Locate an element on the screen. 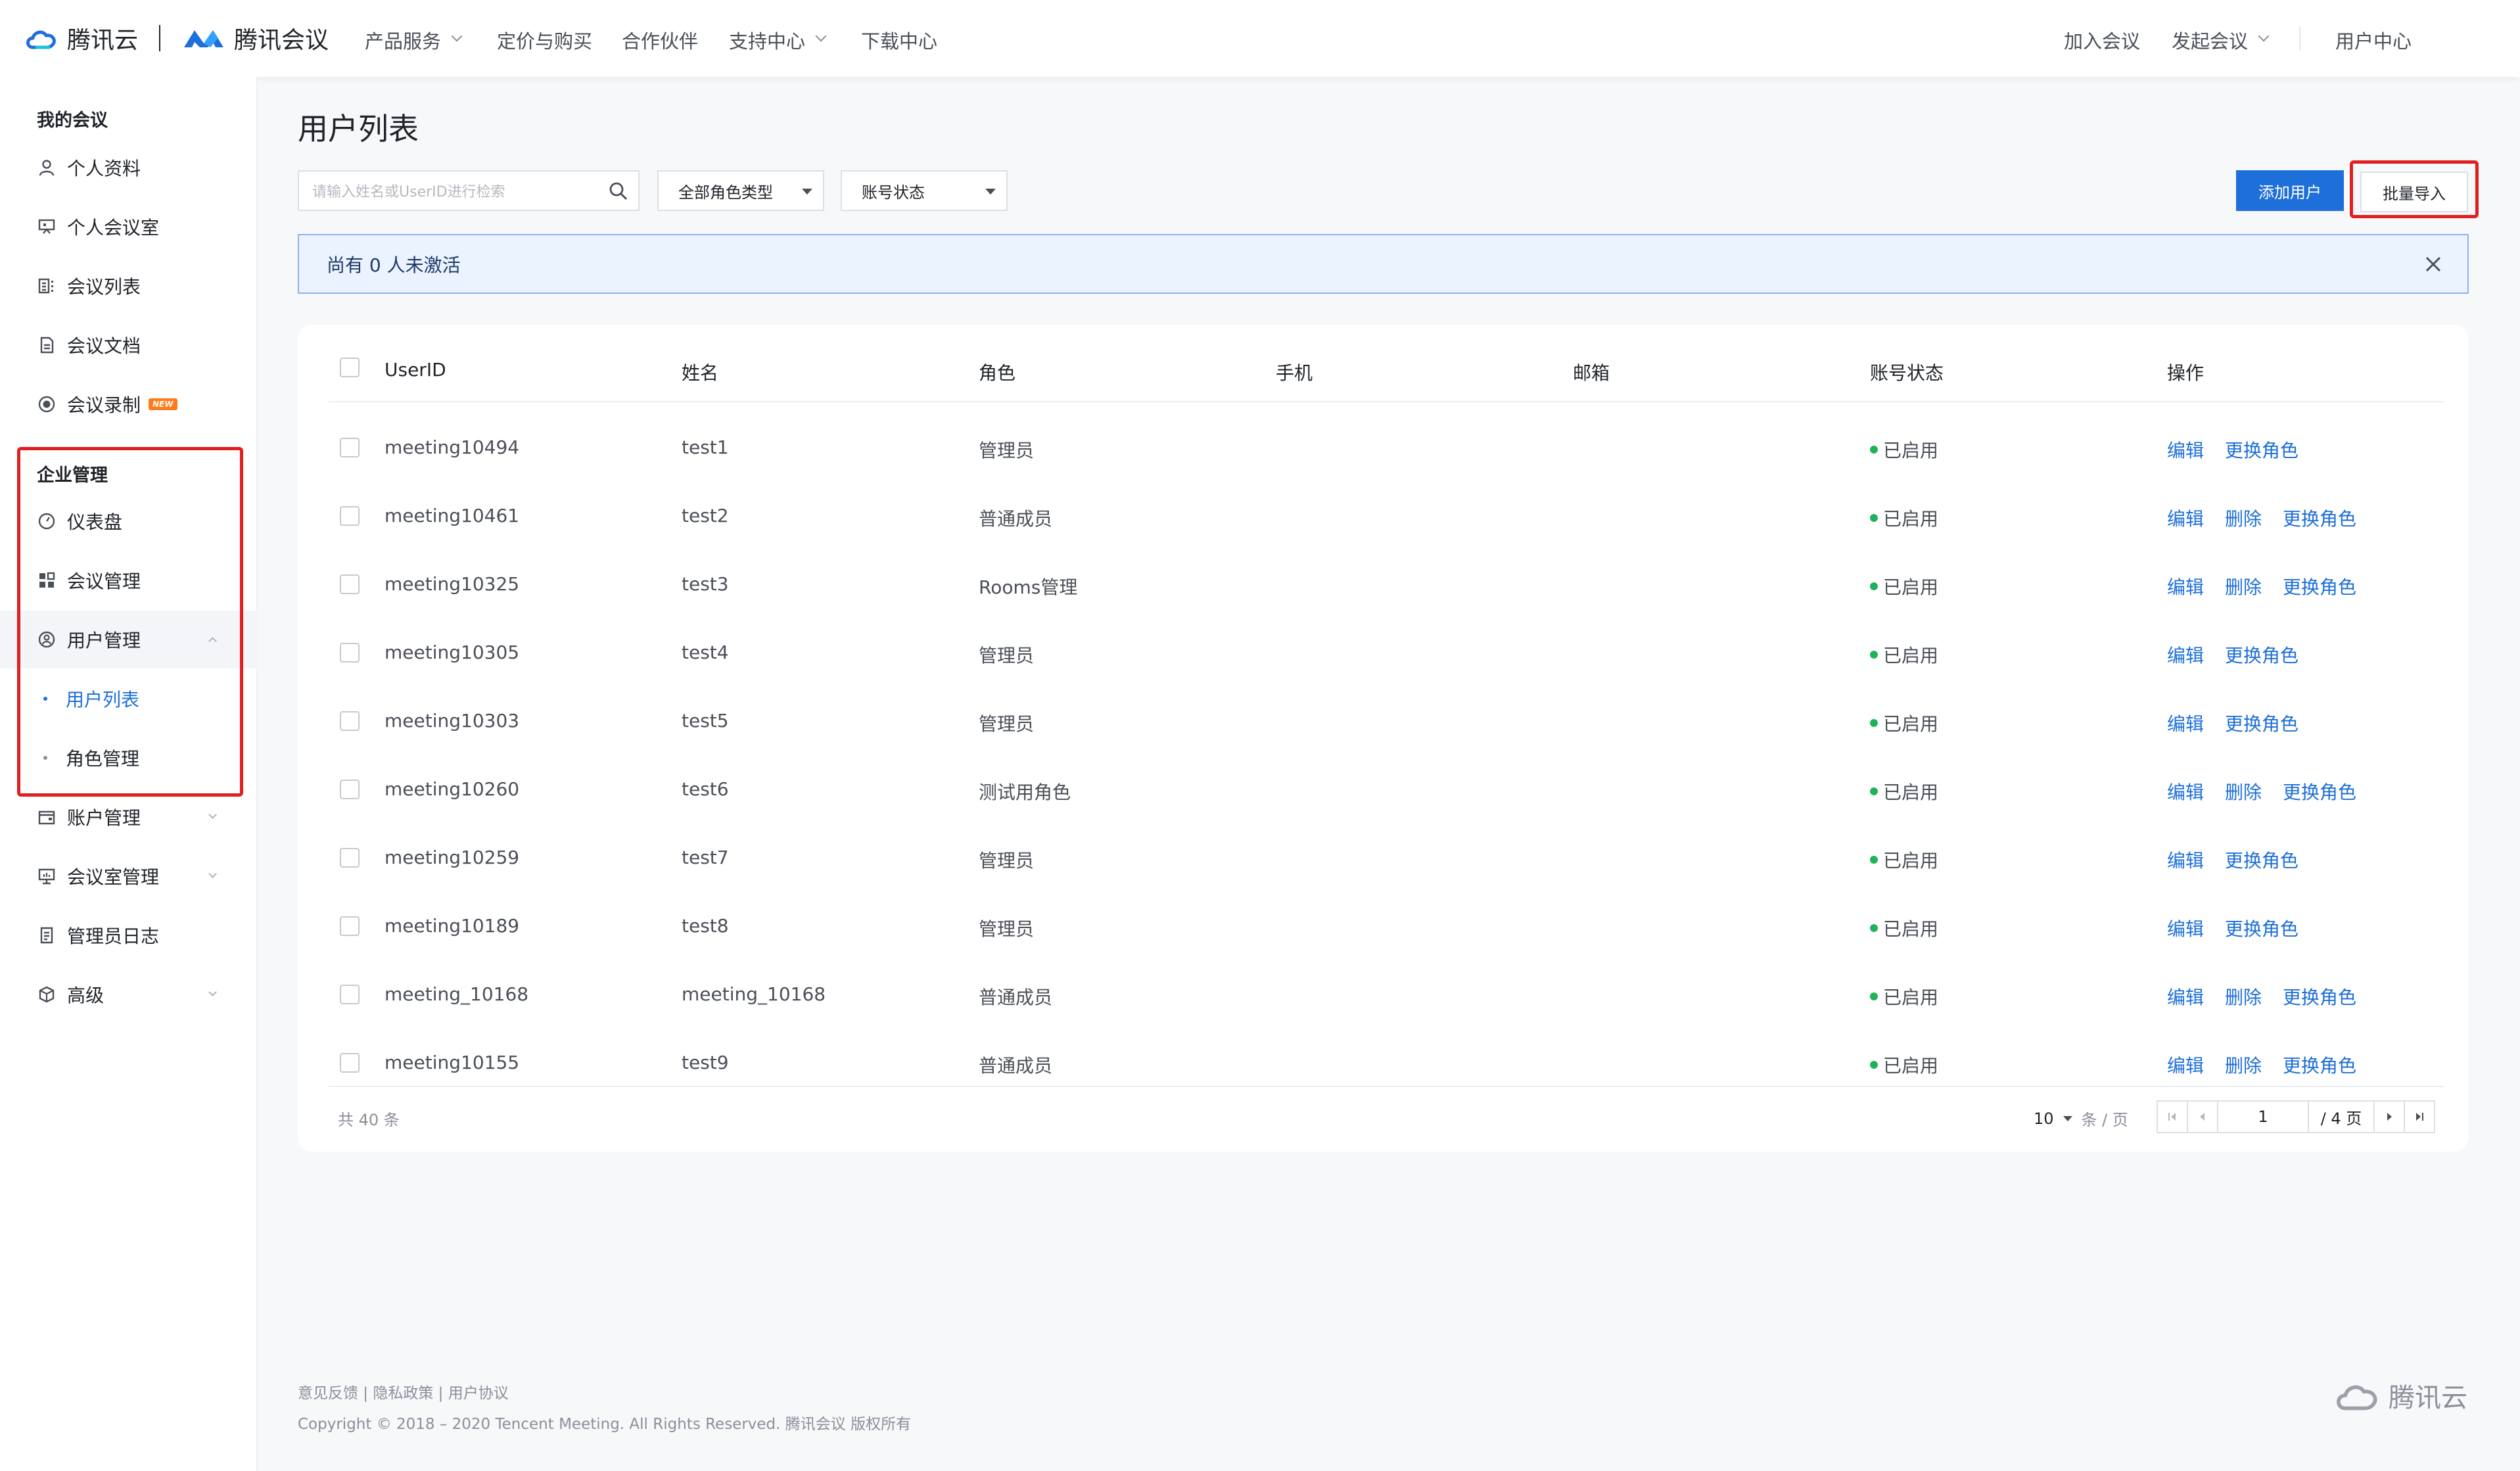  cell-name: test9 is located at coordinates (705, 1062).